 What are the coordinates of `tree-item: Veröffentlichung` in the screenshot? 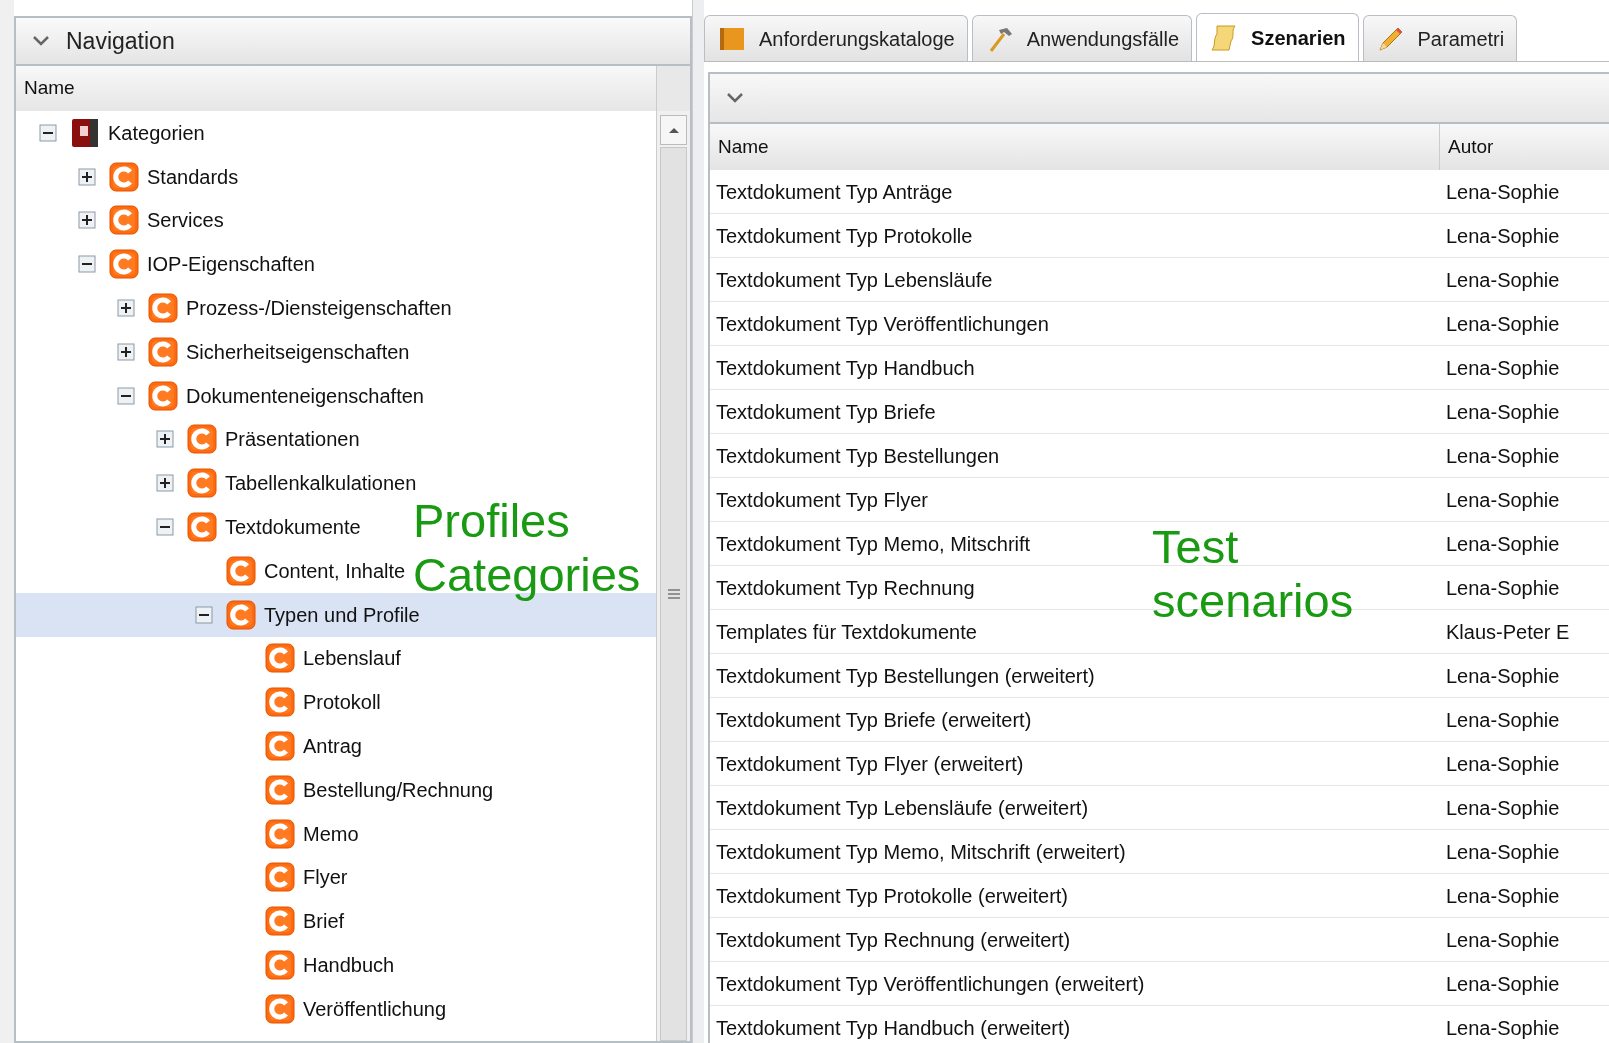 It's located at (356, 1008).